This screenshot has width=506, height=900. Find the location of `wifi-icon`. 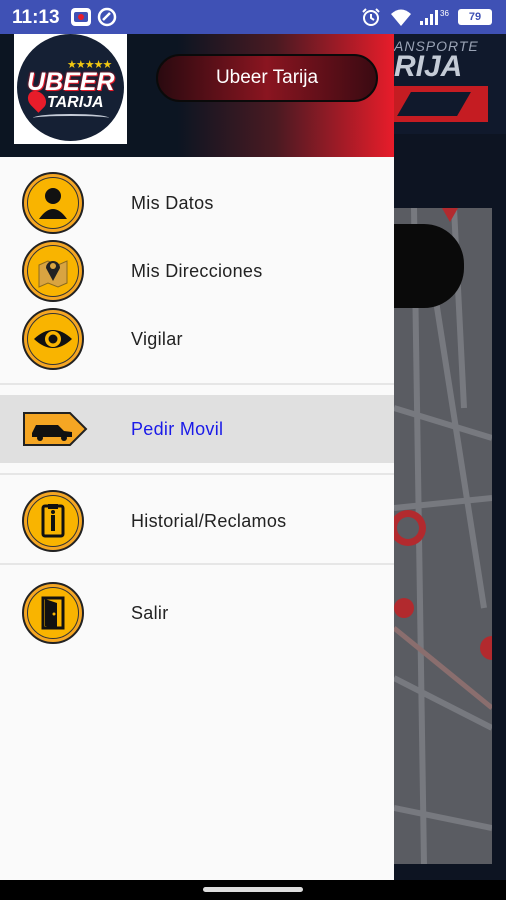

wifi-icon is located at coordinates (401, 19).